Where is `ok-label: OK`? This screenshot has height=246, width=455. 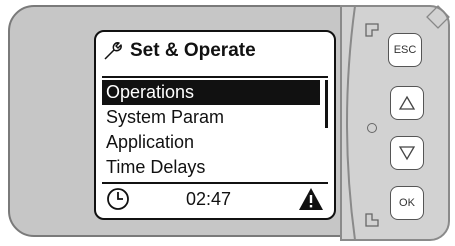 ok-label: OK is located at coordinates (407, 203).